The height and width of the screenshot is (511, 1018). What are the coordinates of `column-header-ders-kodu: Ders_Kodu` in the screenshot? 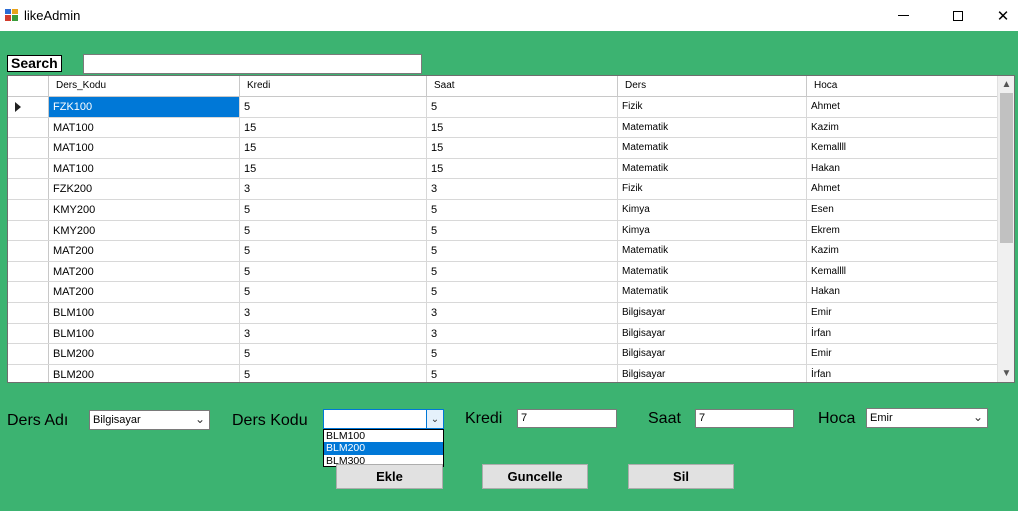 It's located at (144, 86).